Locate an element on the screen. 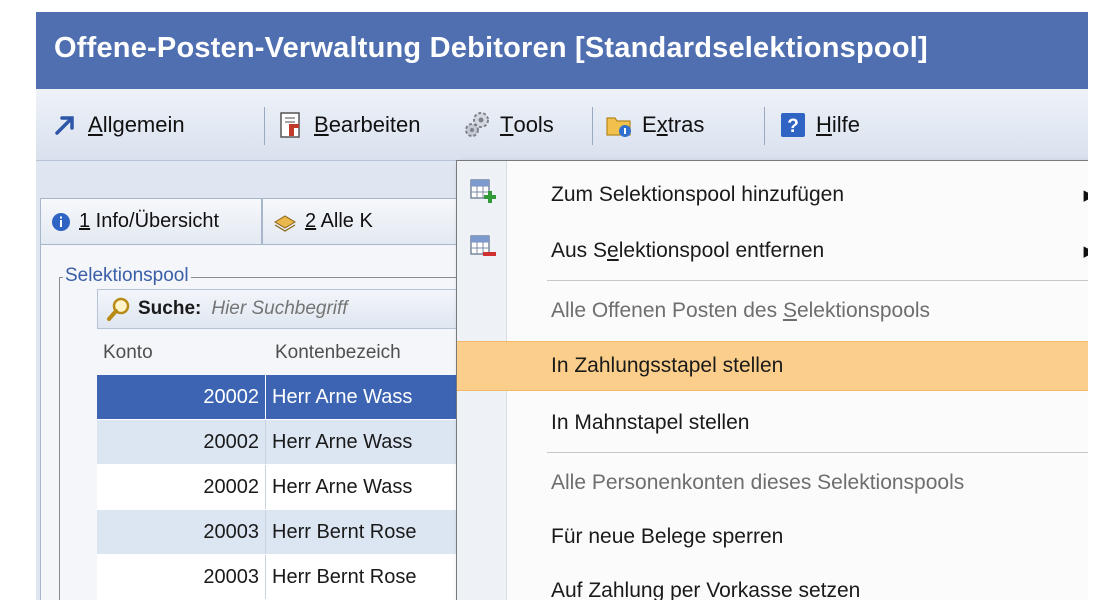  search-input is located at coordinates (331, 309).